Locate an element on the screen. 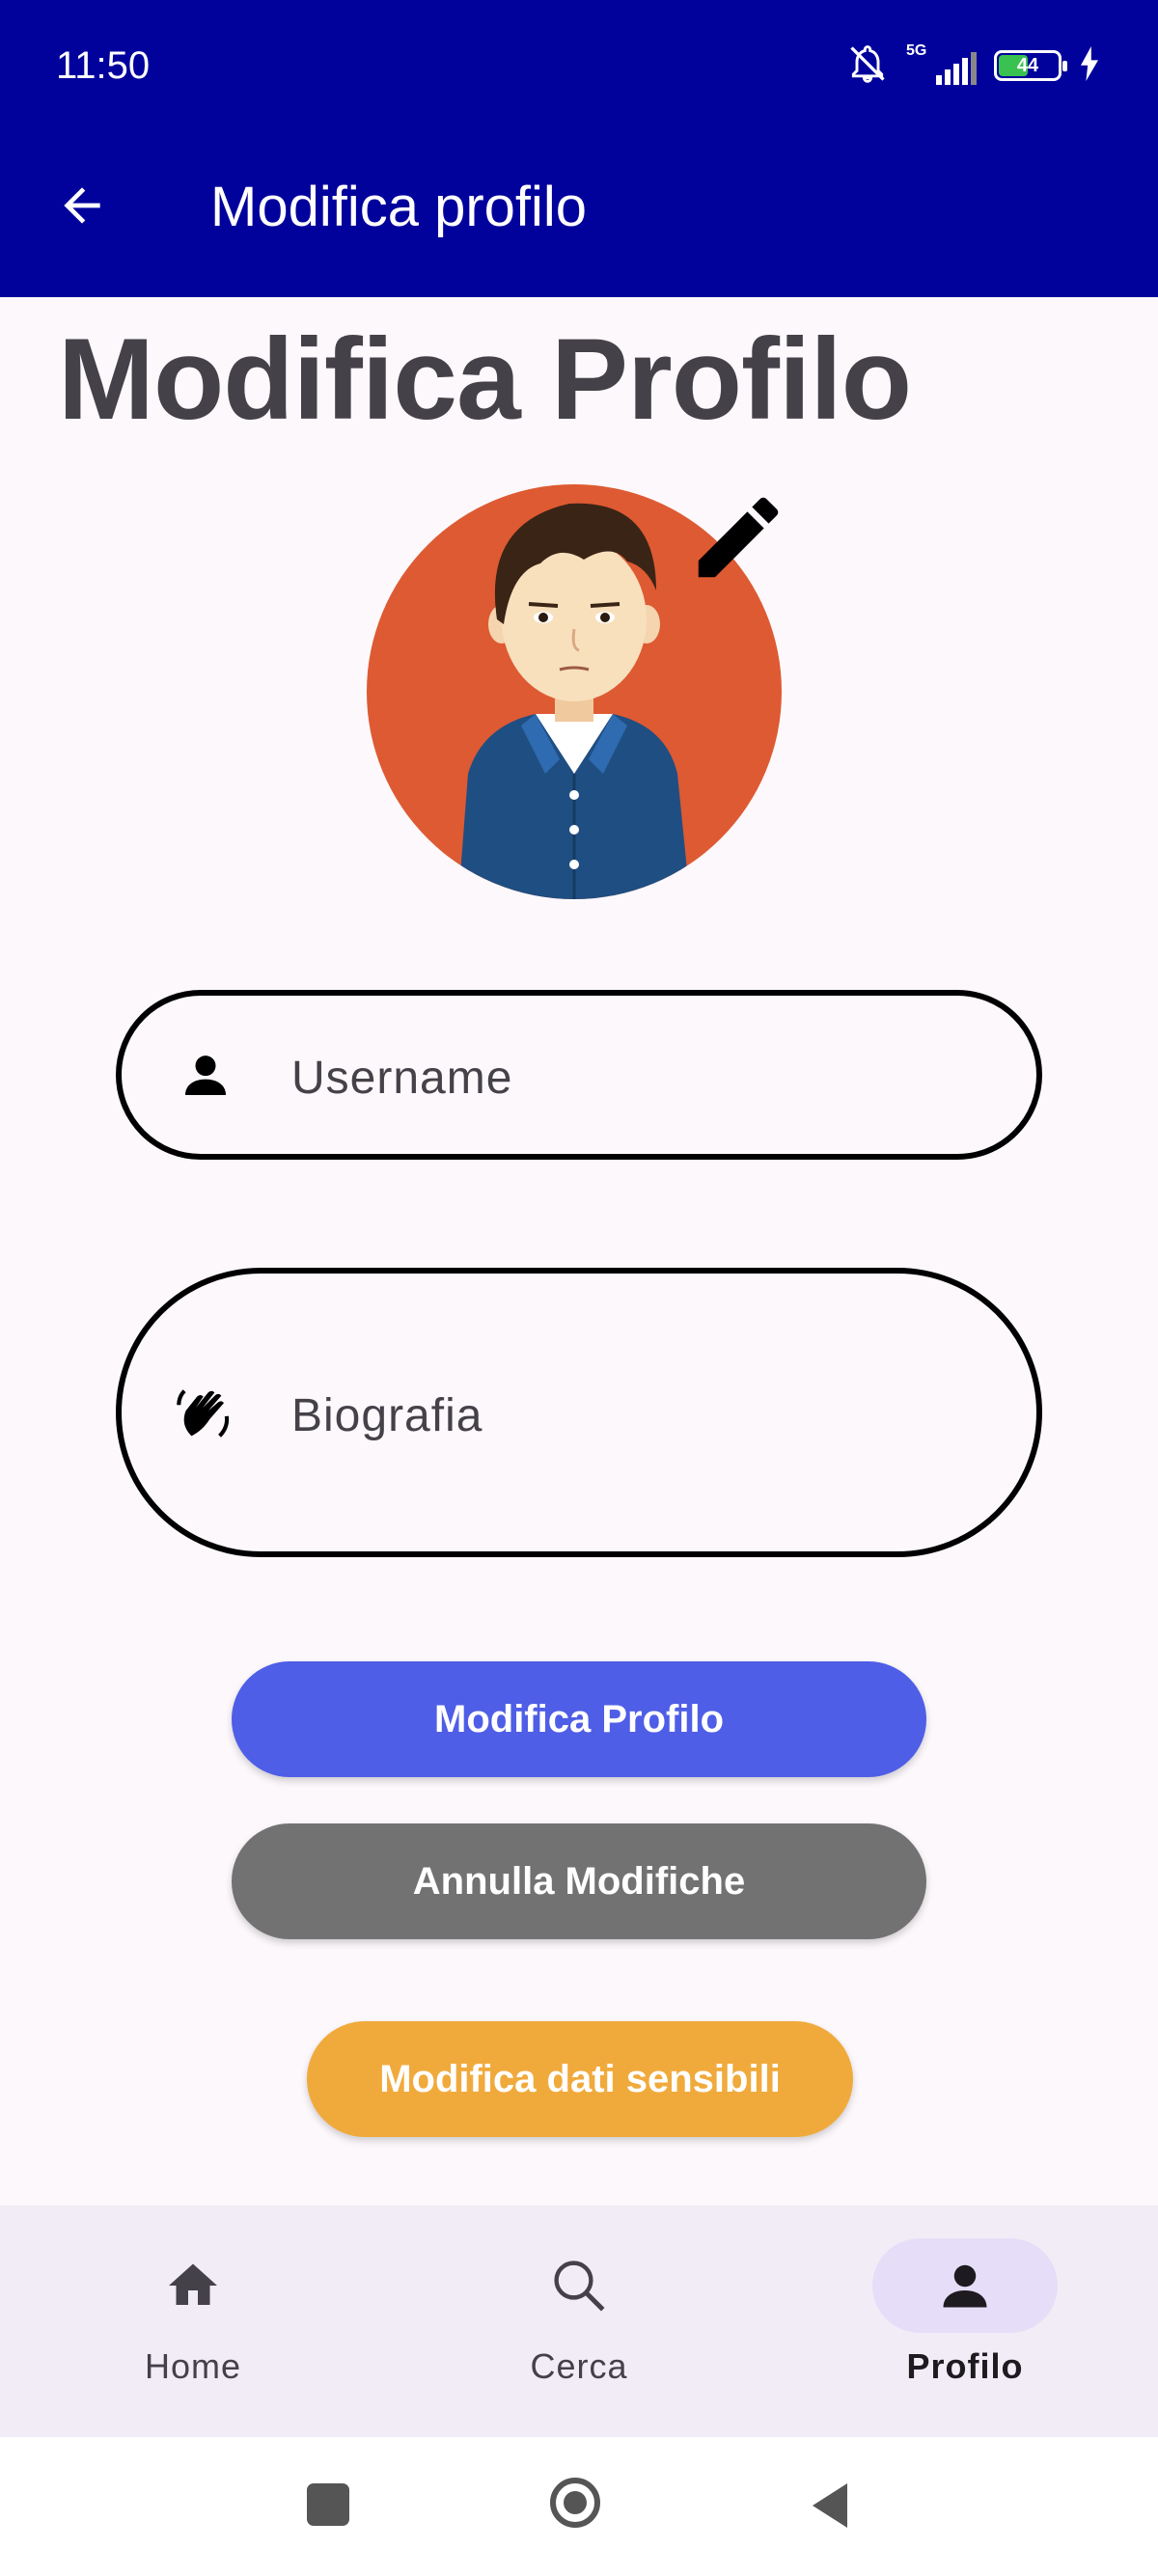 This screenshot has height=2576, width=1158. bottom-navigation: Home Cerca Profilo is located at coordinates (579, 2321).